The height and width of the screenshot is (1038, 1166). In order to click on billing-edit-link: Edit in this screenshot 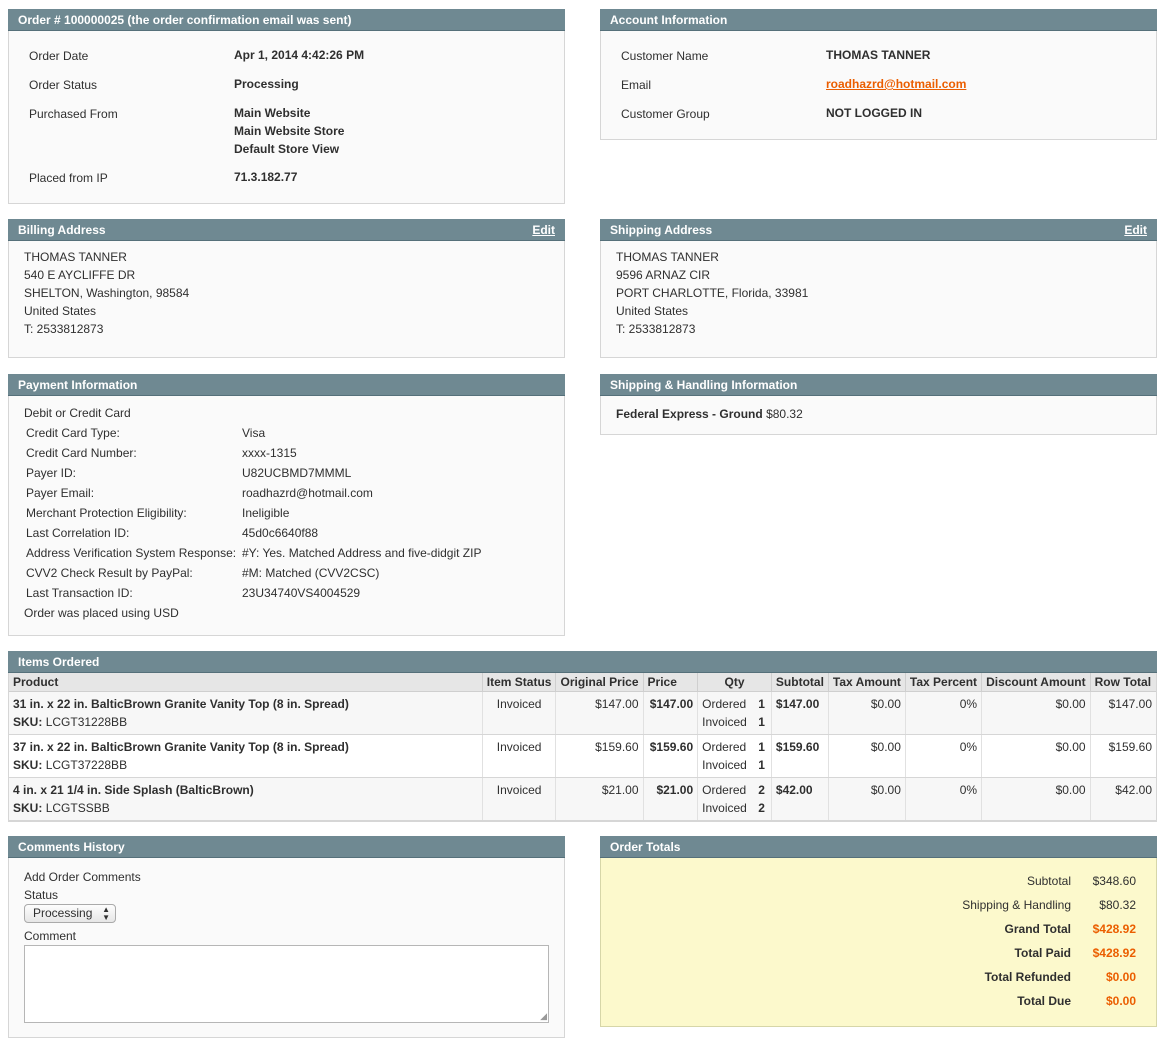, I will do `click(543, 230)`.